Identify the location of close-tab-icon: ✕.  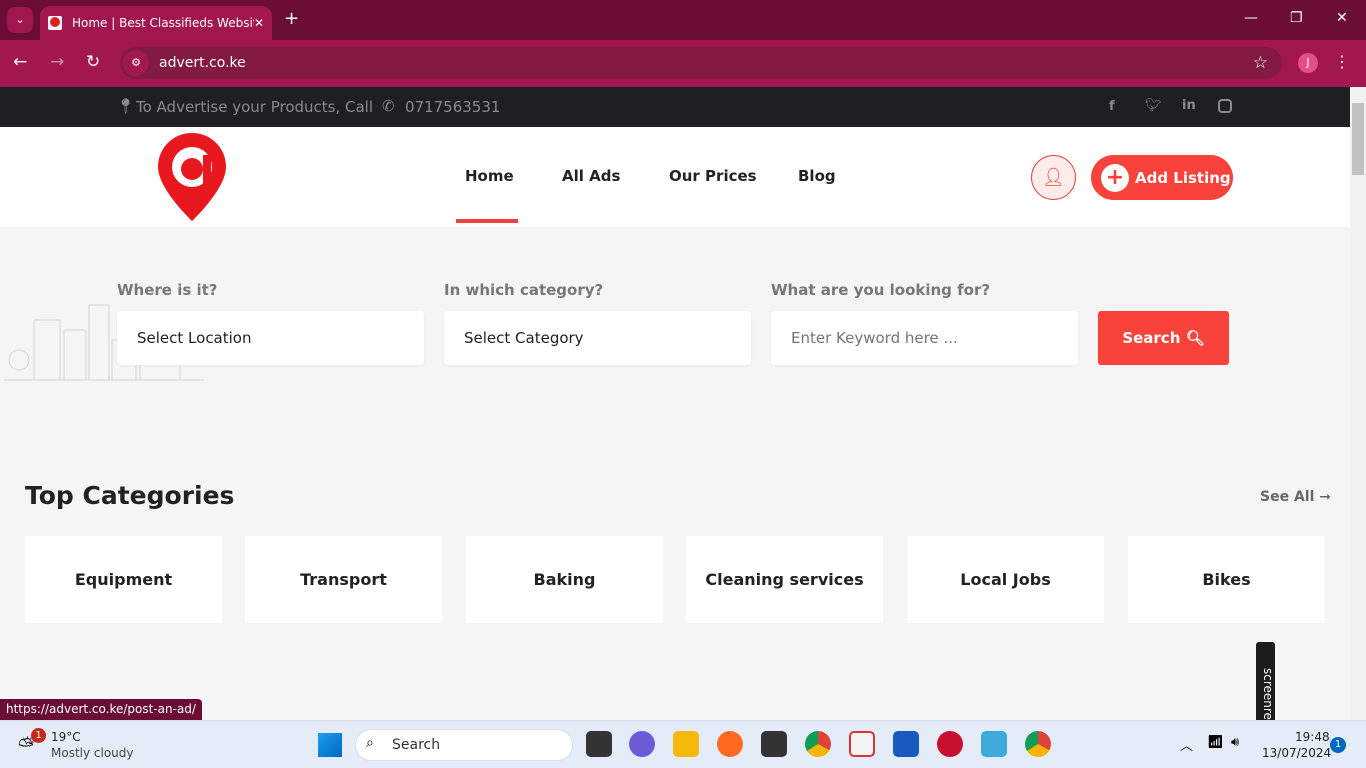
(259, 23).